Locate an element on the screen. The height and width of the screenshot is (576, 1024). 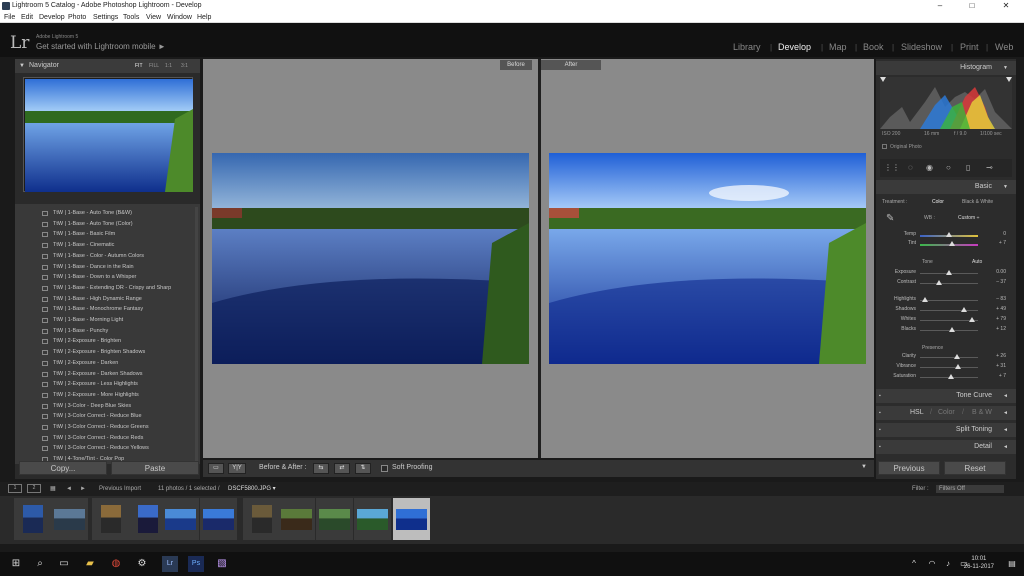
grid-tool-icon: ⋮⋮ is located at coordinates (892, 167).